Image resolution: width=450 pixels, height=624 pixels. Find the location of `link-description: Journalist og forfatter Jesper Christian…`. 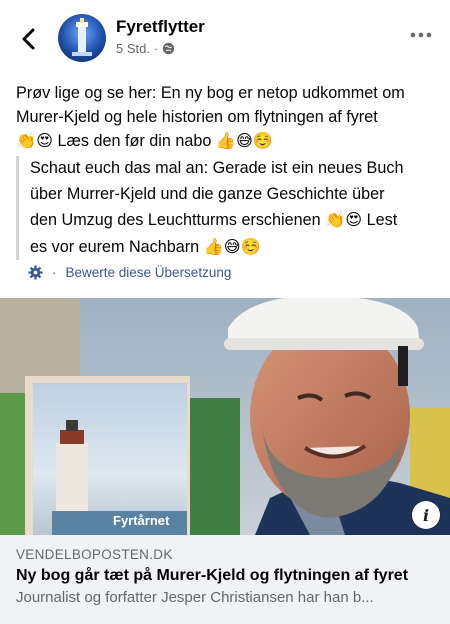

link-description: Journalist og forfatter Jesper Christian… is located at coordinates (195, 597).